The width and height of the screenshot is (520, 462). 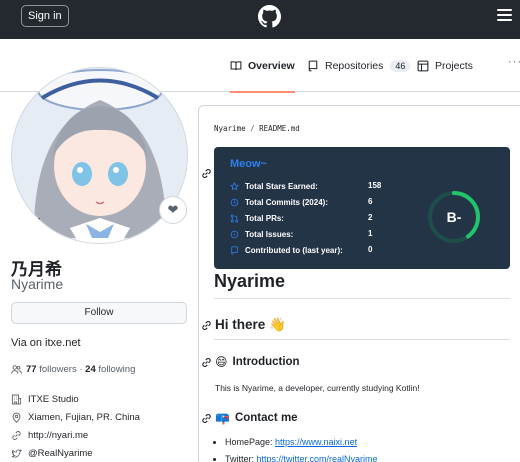 What do you see at coordinates (370, 217) in the screenshot?
I see `stat-value-prs: 2` at bounding box center [370, 217].